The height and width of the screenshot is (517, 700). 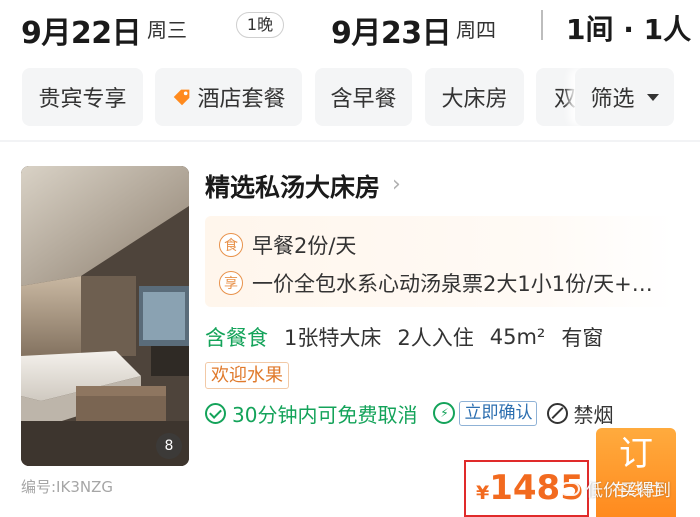 I want to click on chip-hotel-package: 酒店套餐, so click(x=228, y=97).